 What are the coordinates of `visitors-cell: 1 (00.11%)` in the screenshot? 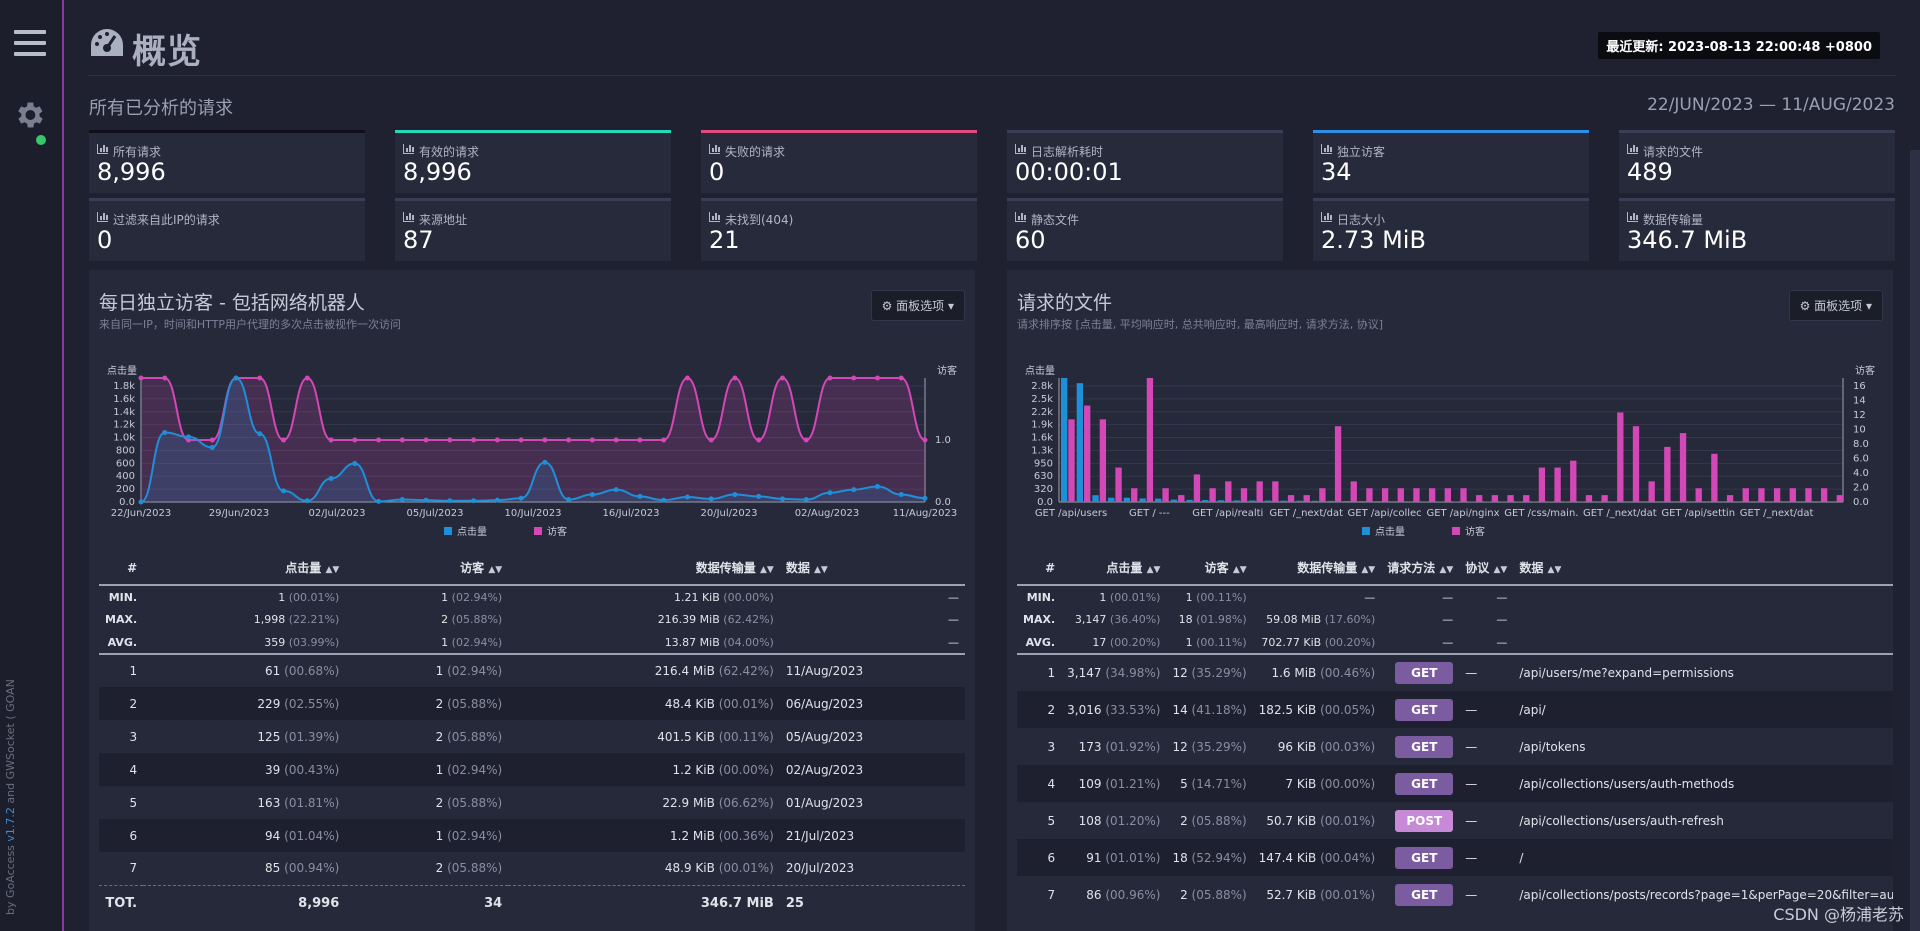 It's located at (1216, 642).